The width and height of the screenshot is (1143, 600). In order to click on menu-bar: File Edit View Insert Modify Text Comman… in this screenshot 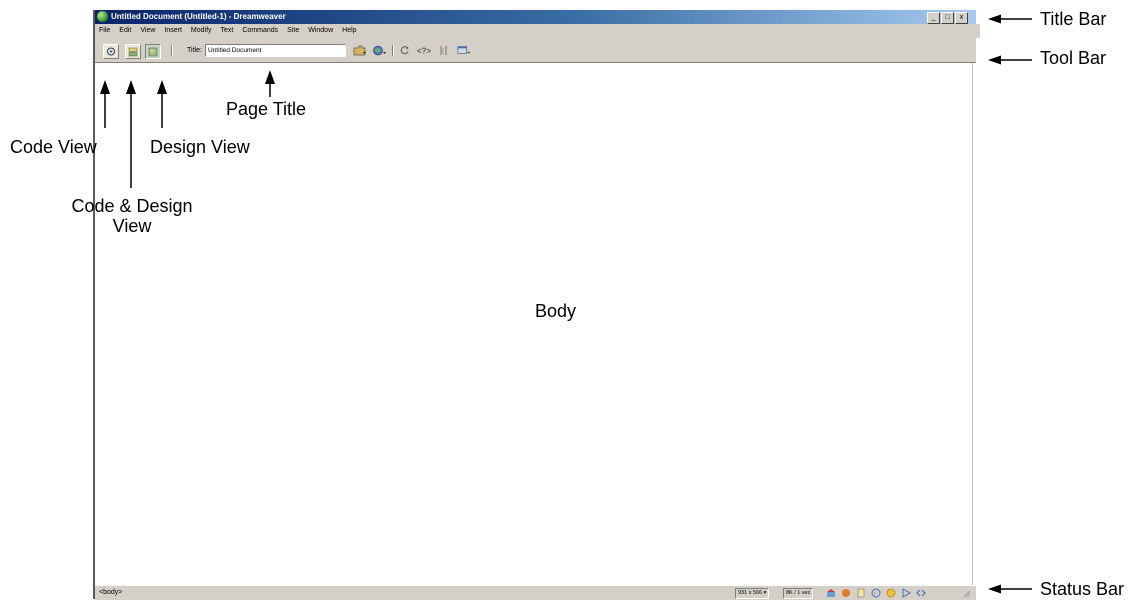, I will do `click(537, 31)`.